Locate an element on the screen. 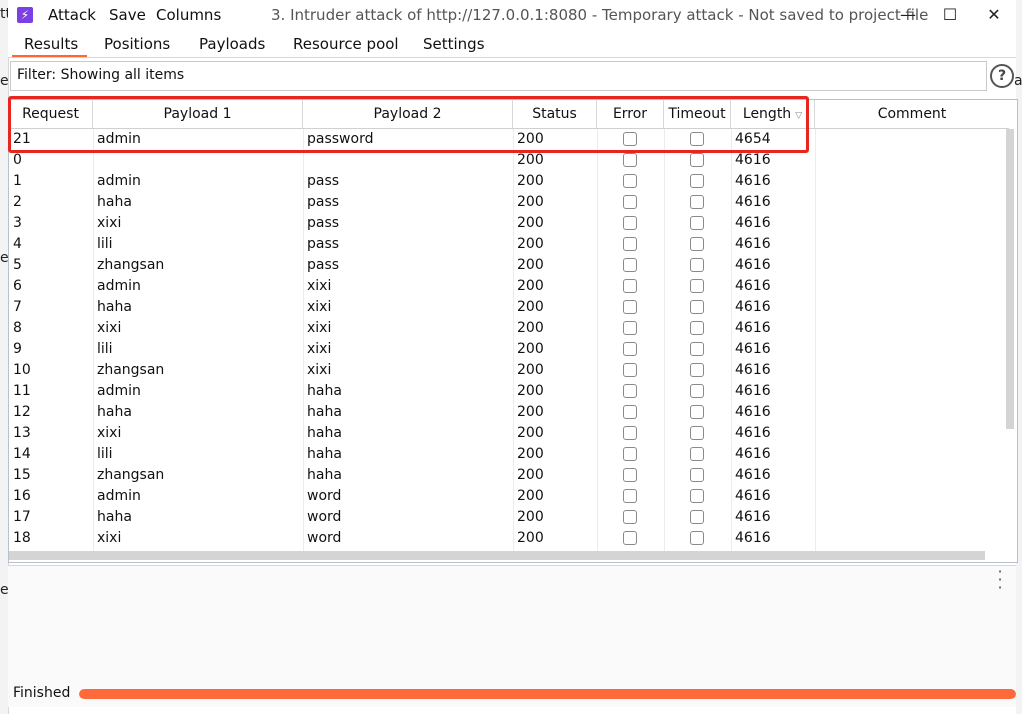 The height and width of the screenshot is (714, 1022). table-row: 21 admin password 200 4654 is located at coordinates (509, 139).